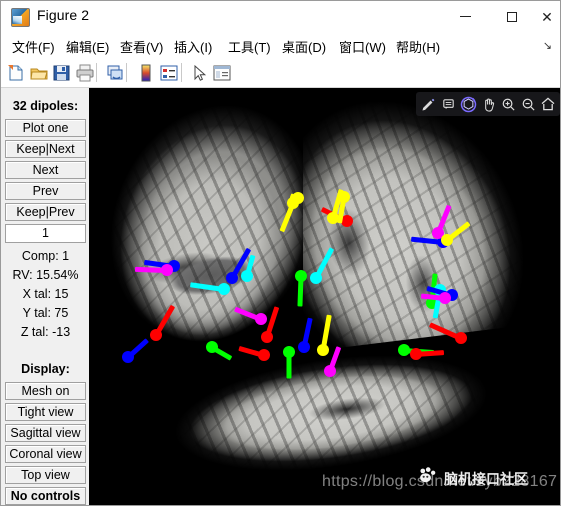  Describe the element at coordinates (45, 128) in the screenshot. I see `plot-one-button: Plot one` at that location.